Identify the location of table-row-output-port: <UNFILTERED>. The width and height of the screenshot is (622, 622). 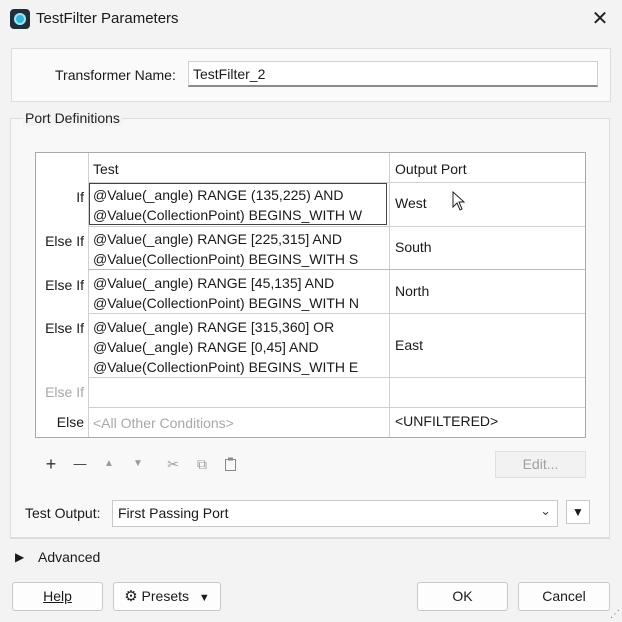
(446, 421).